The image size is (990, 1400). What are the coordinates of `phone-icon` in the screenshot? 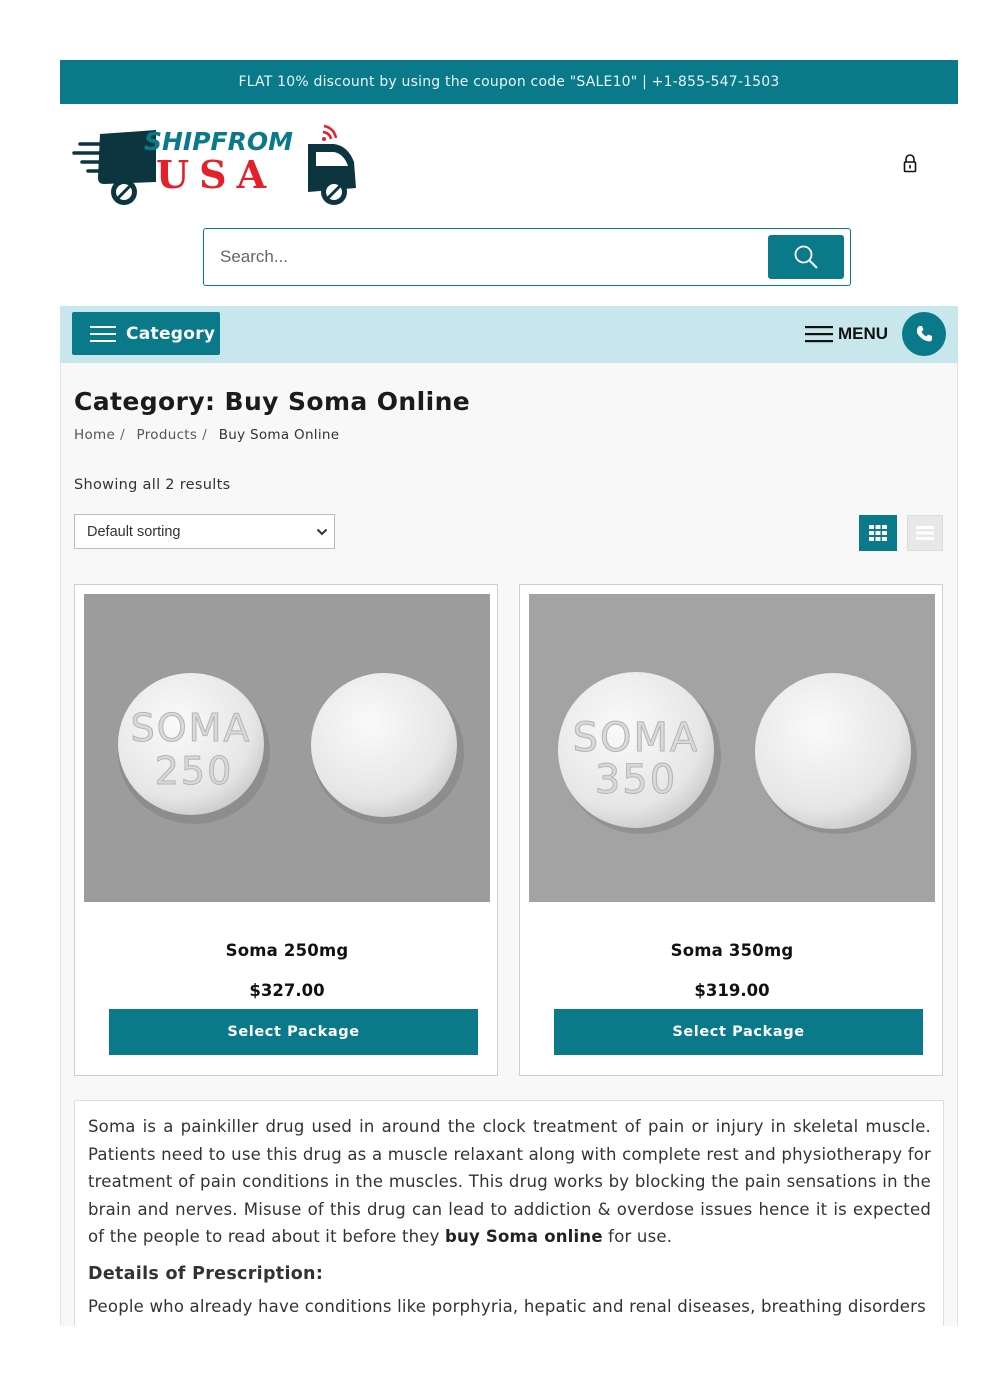 It's located at (924, 334).